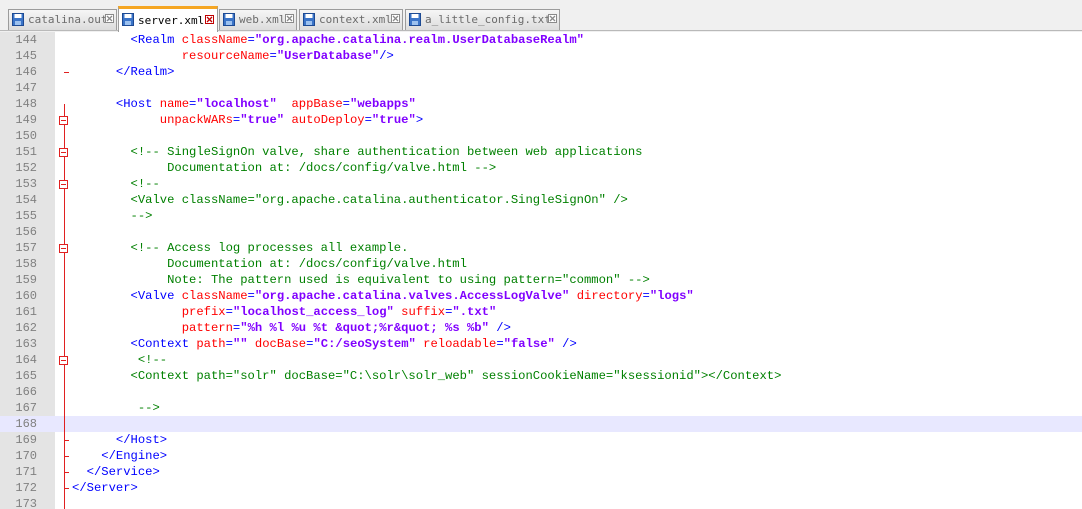  I want to click on tab-catalina-out: catalina.out, so click(62, 19).